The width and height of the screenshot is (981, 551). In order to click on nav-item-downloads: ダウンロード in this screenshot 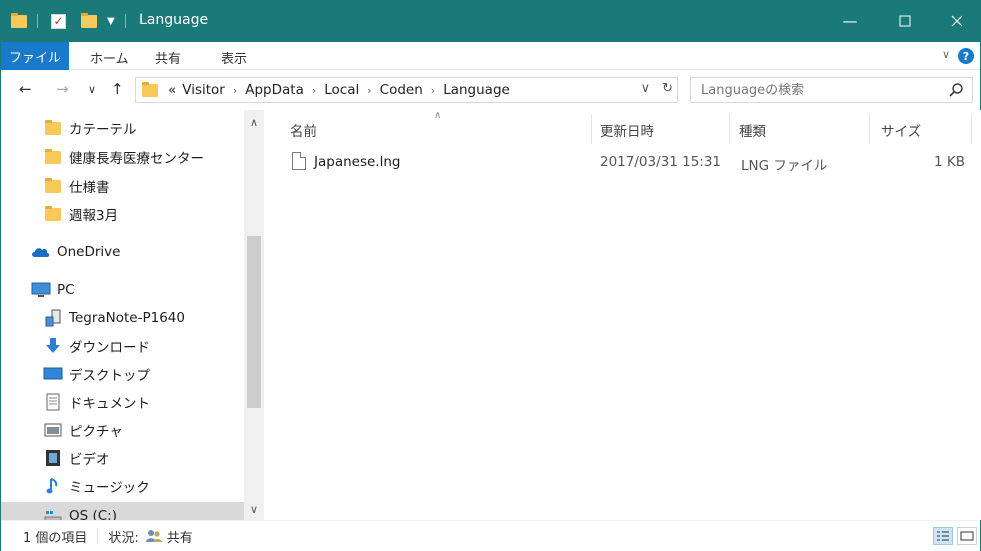, I will do `click(122, 346)`.